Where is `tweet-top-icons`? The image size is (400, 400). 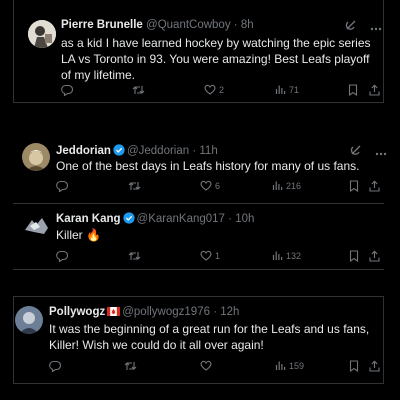
tweet-top-icons is located at coordinates (363, 26).